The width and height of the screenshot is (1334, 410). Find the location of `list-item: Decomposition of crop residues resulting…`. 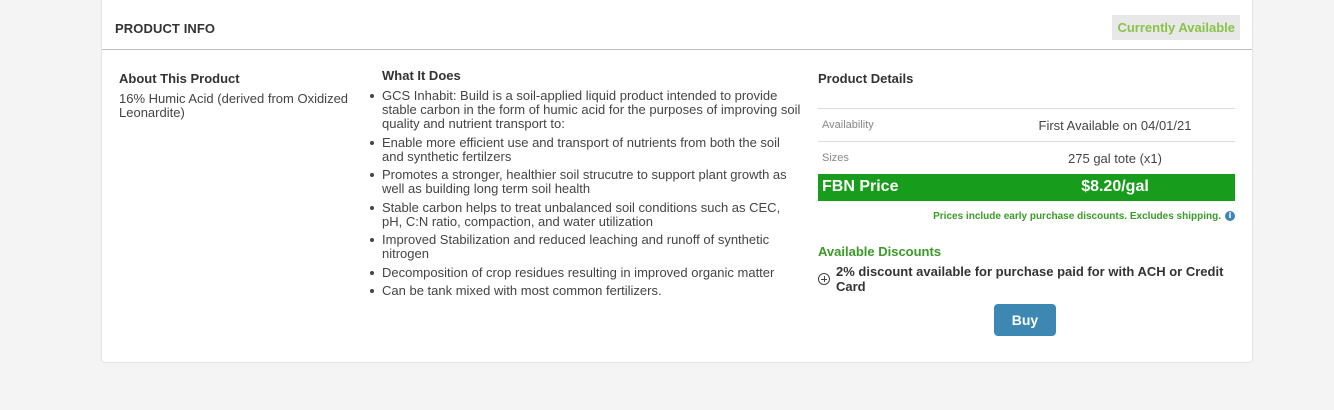

list-item: Decomposition of crop residues resulting… is located at coordinates (586, 272).